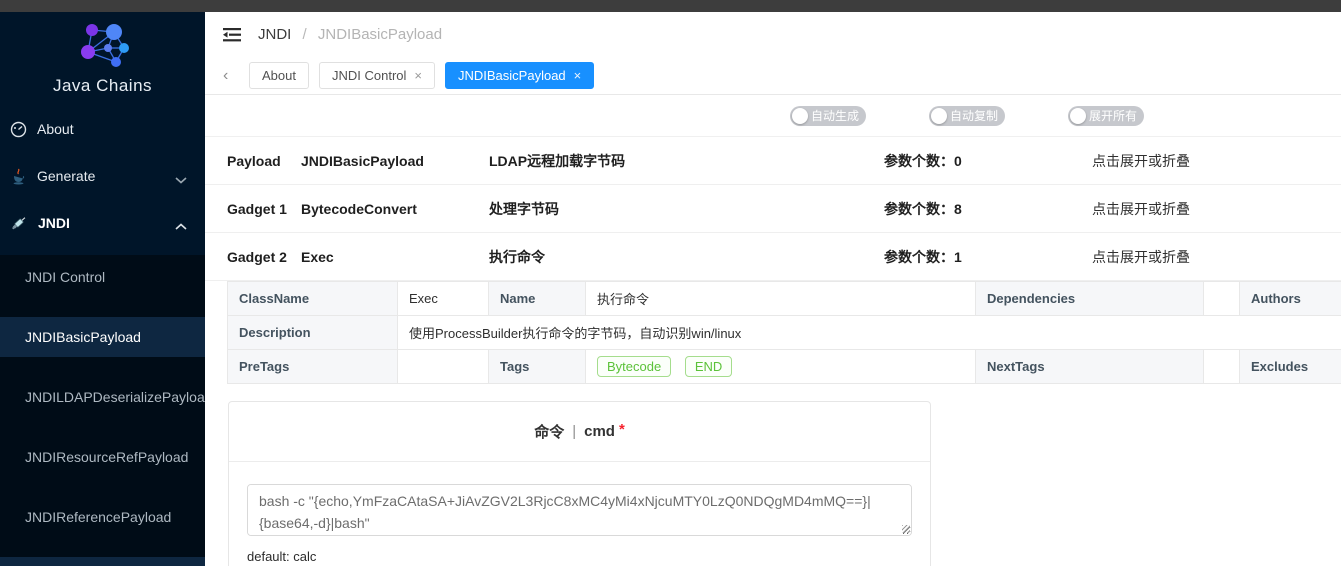 The width and height of the screenshot is (1341, 566). I want to click on tag-end: END, so click(708, 366).